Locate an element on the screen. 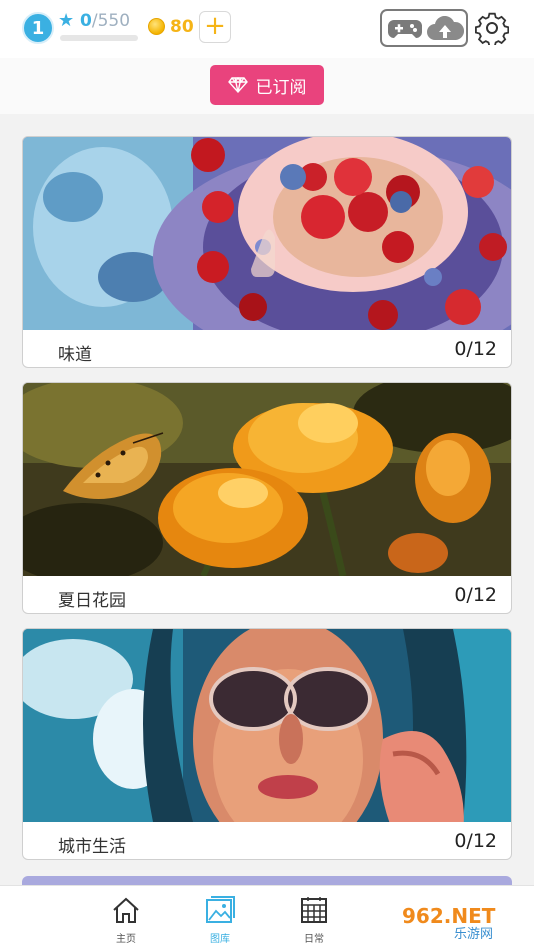 This screenshot has width=534, height=949. subscribed-button: 已订阅 is located at coordinates (267, 85).